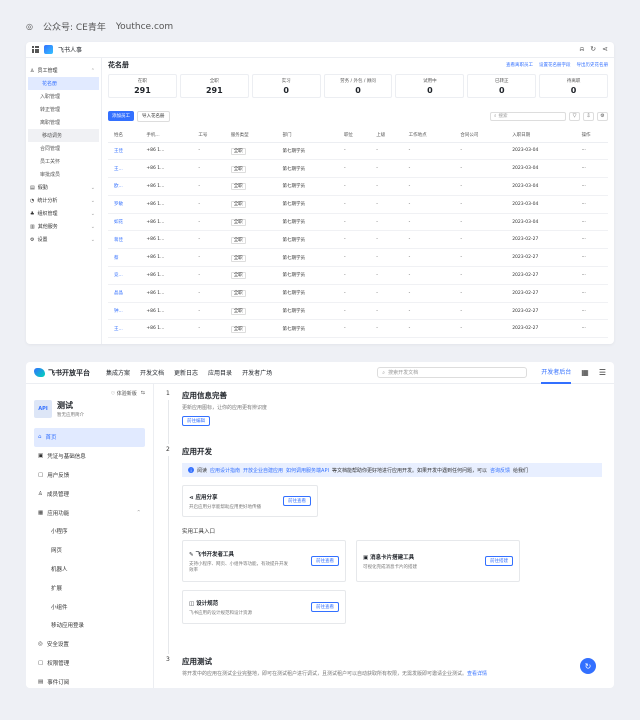 This screenshot has height=720, width=640. Describe the element at coordinates (386, 135) in the screenshot. I see `column-header: 上级` at that location.